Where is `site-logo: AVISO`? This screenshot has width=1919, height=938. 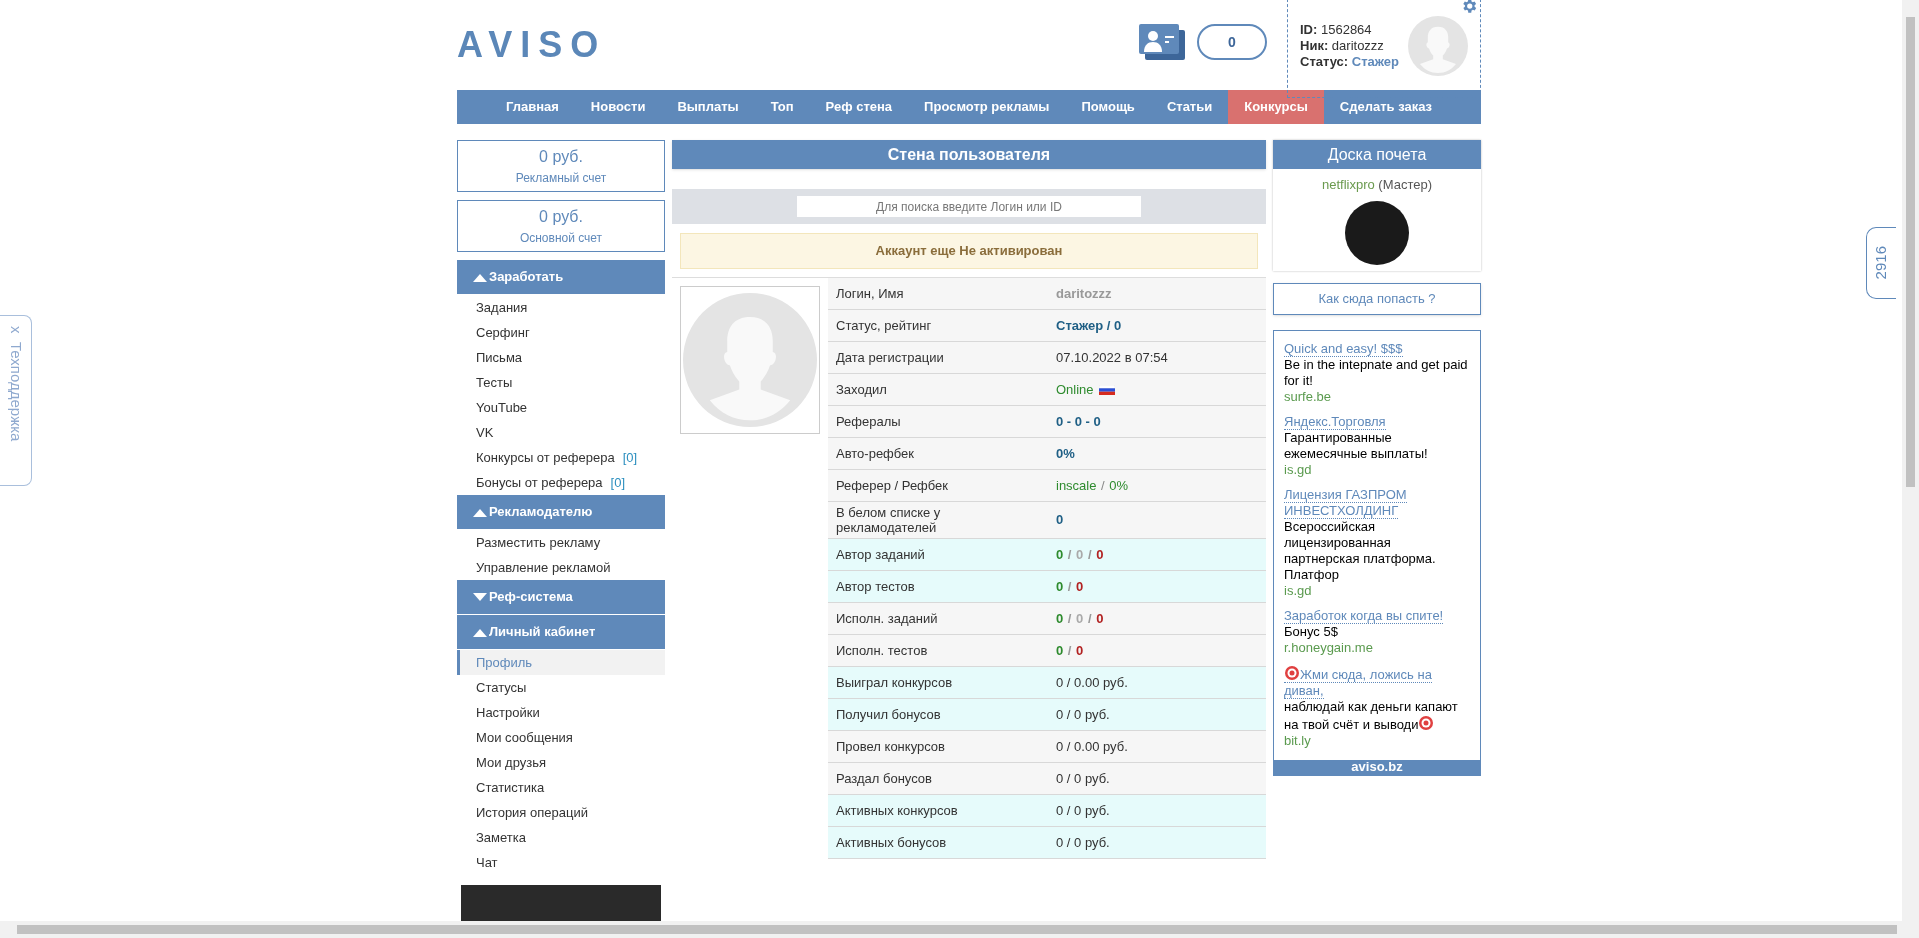 site-logo: AVISO is located at coordinates (532, 45).